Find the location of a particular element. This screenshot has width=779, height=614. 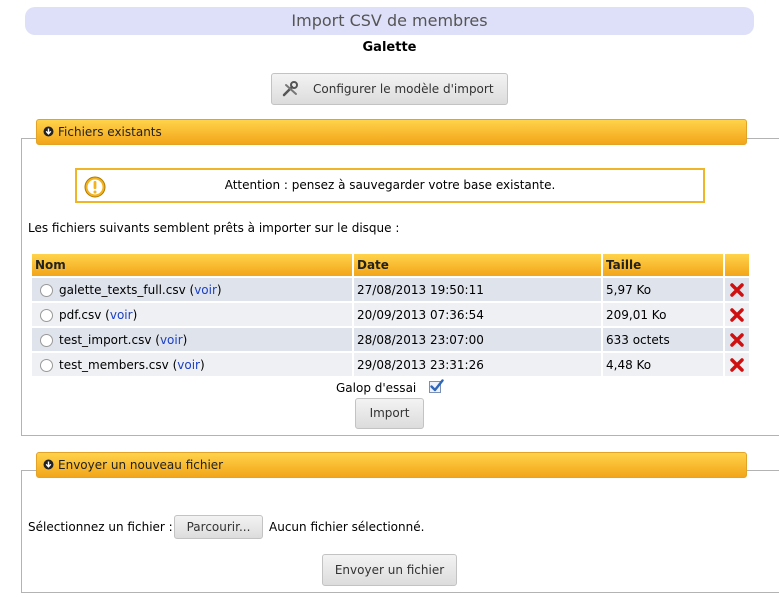

file-name: test_members.csv is located at coordinates (114, 364).